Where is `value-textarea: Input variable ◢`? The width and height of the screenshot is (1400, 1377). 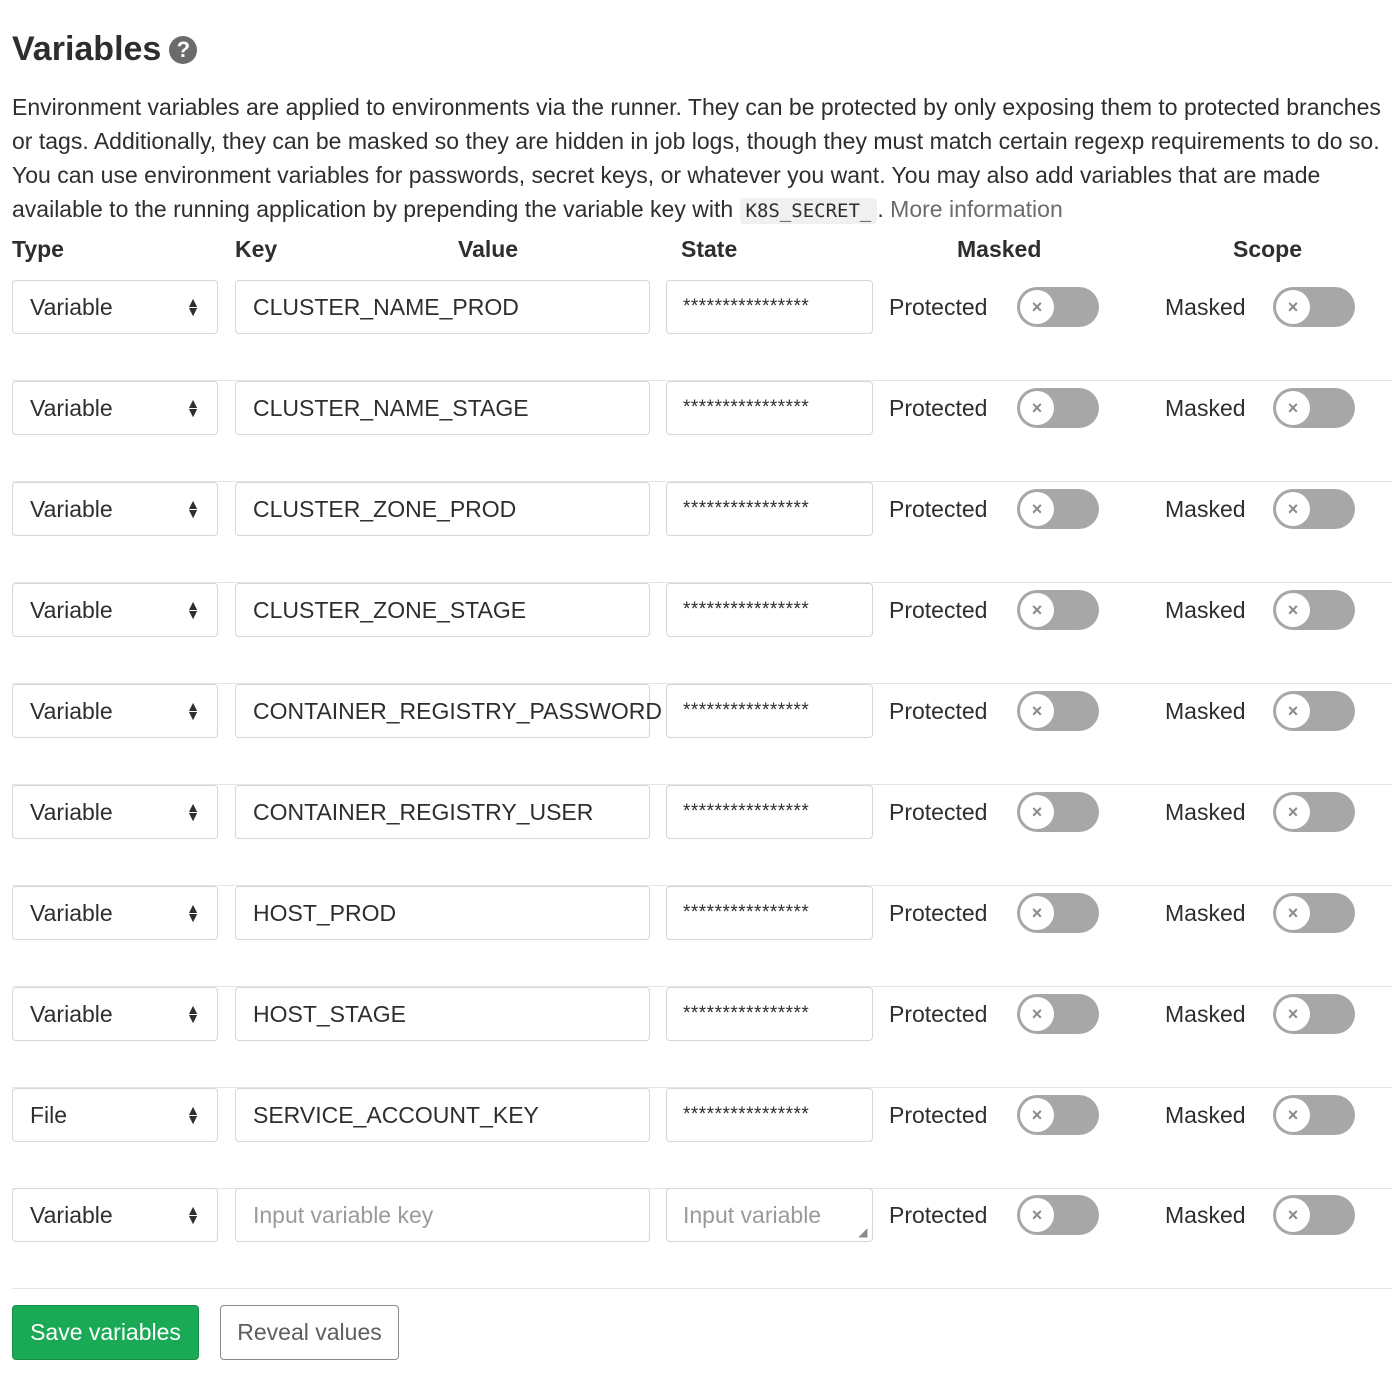
value-textarea: Input variable ◢ is located at coordinates (769, 1215).